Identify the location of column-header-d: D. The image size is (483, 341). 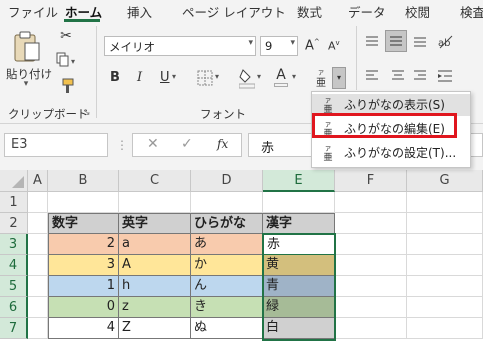
(227, 181).